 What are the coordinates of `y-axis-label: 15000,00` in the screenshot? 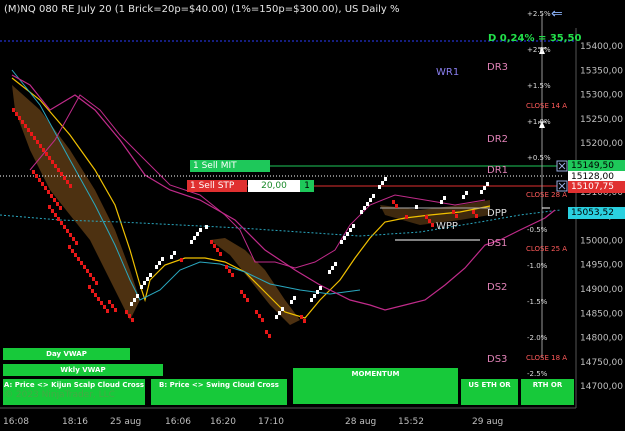 It's located at (601, 241).